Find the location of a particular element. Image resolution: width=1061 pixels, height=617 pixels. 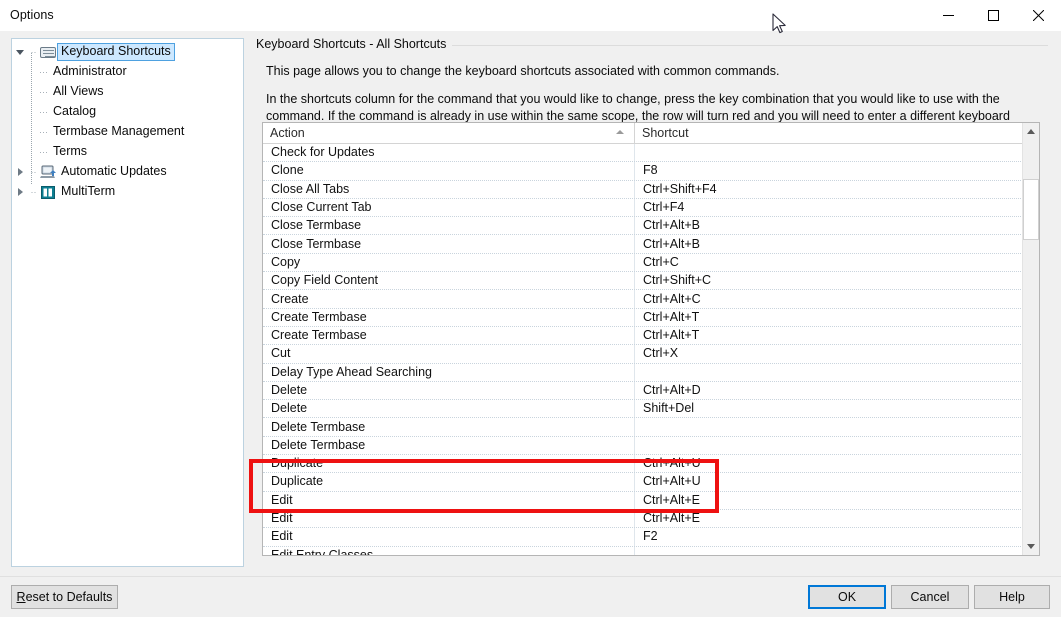

tree-item-administrator: ··· Administrator is located at coordinates (127, 72).